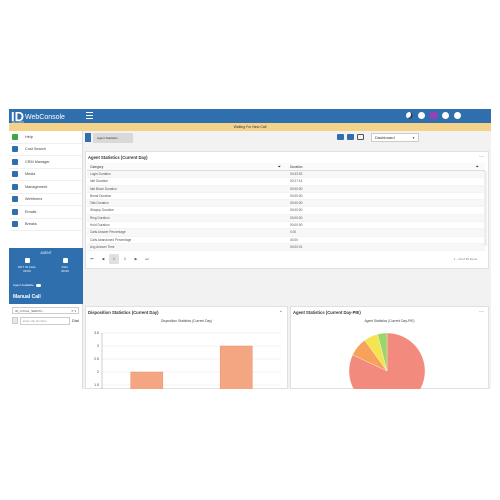  What do you see at coordinates (46, 297) in the screenshot?
I see `manual-call-header: Manual Call` at bounding box center [46, 297].